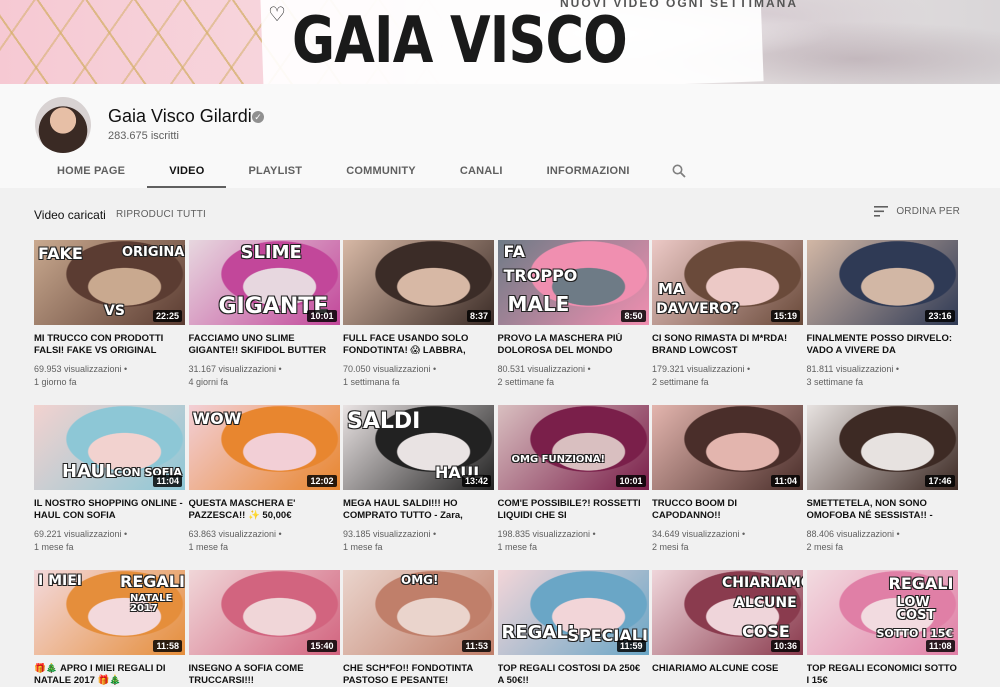 The width and height of the screenshot is (1000, 687). I want to click on video-thumbnail: 8:37, so click(418, 282).